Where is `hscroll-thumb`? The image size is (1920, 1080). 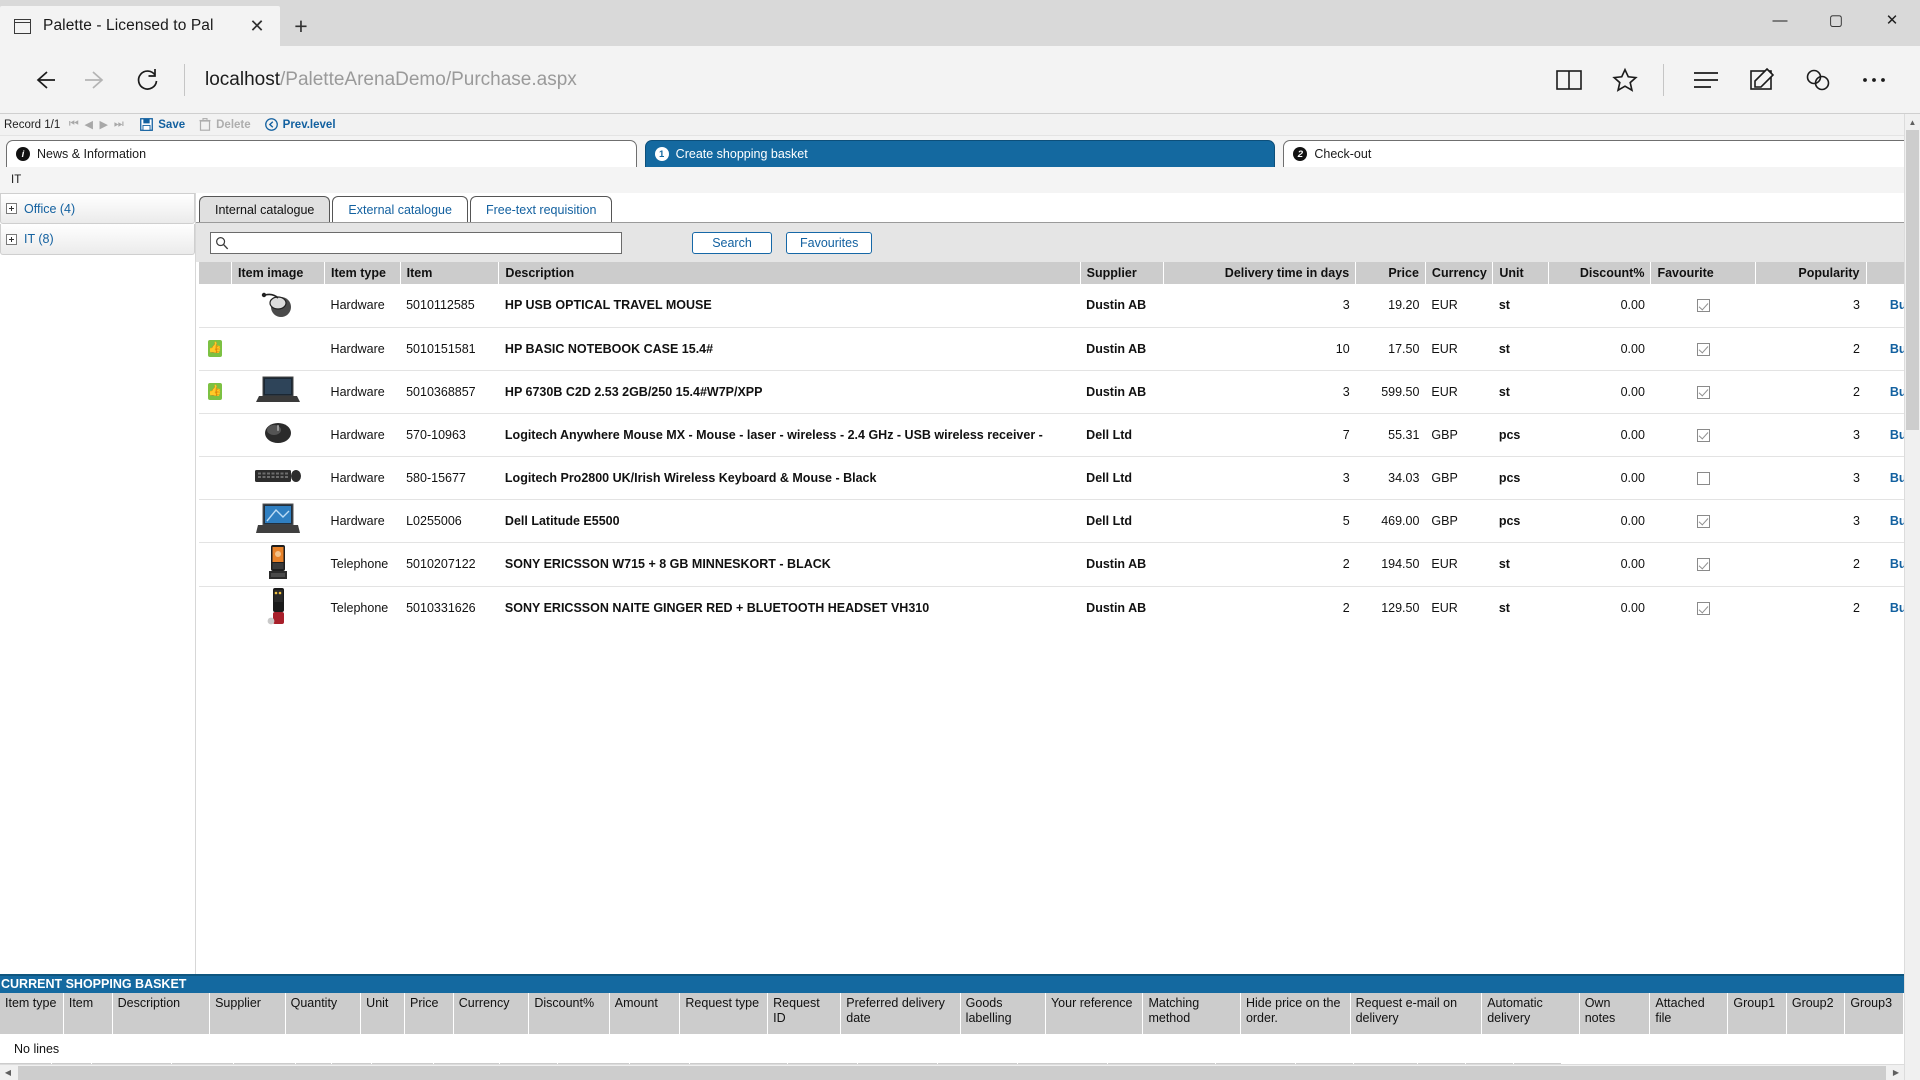
hscroll-thumb is located at coordinates (952, 1072).